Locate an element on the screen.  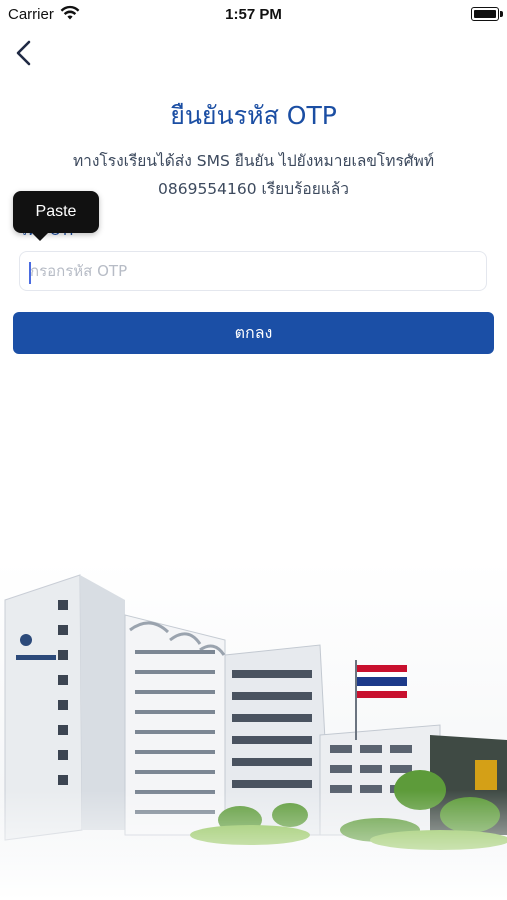
status-bar: Carrier 1:57 PM is located at coordinates (253, 15).